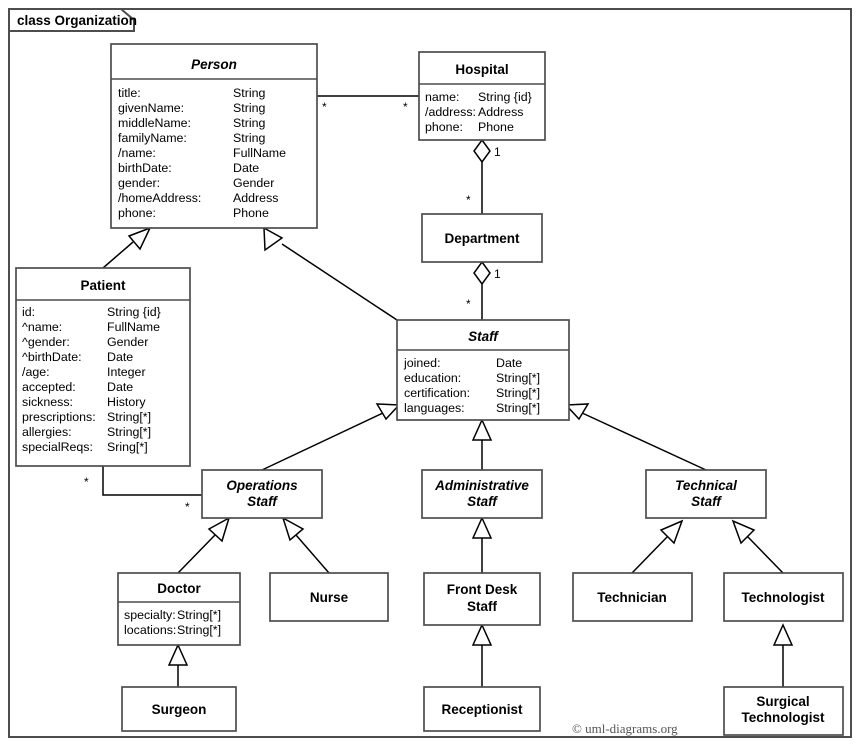 The height and width of the screenshot is (747, 860). Describe the element at coordinates (497, 274) in the screenshot. I see `mult-department-whole: 1` at that location.